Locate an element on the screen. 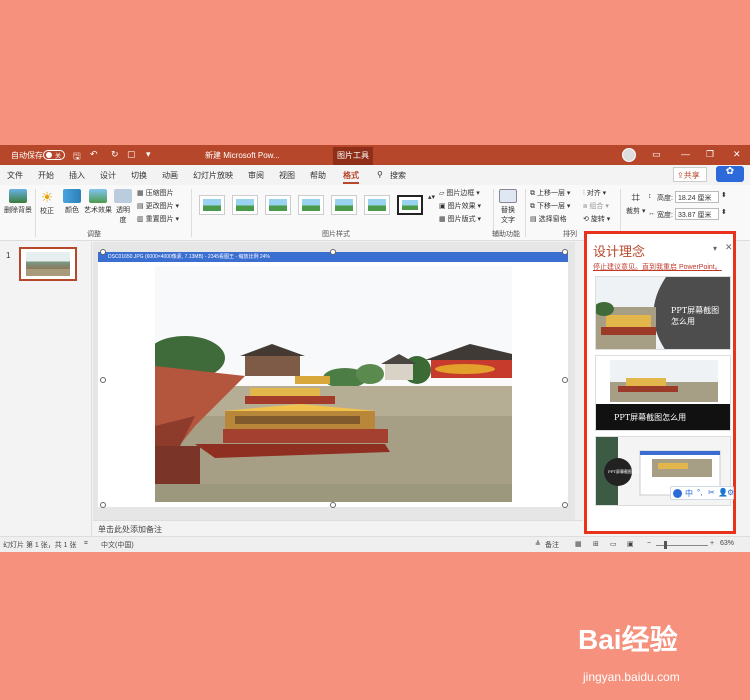 The image size is (750, 700). autosave-toggle: 关 is located at coordinates (54, 155).